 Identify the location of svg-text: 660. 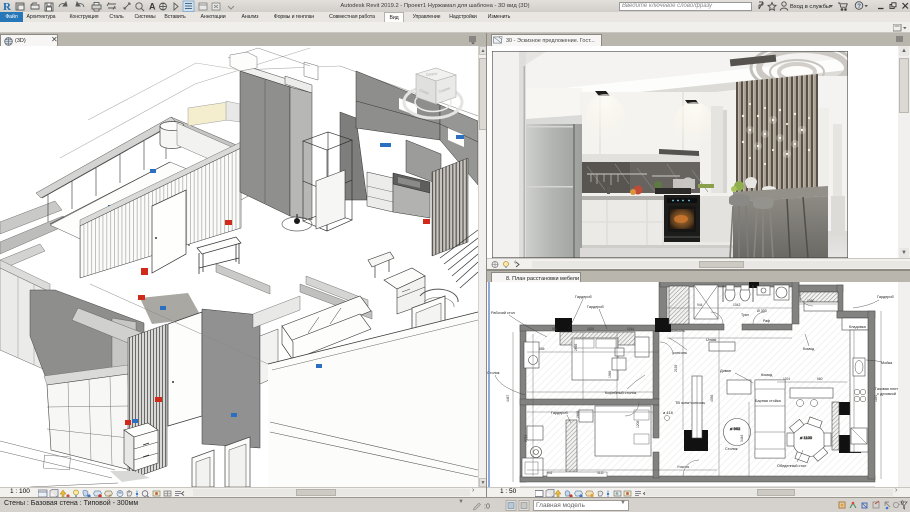
(820, 379).